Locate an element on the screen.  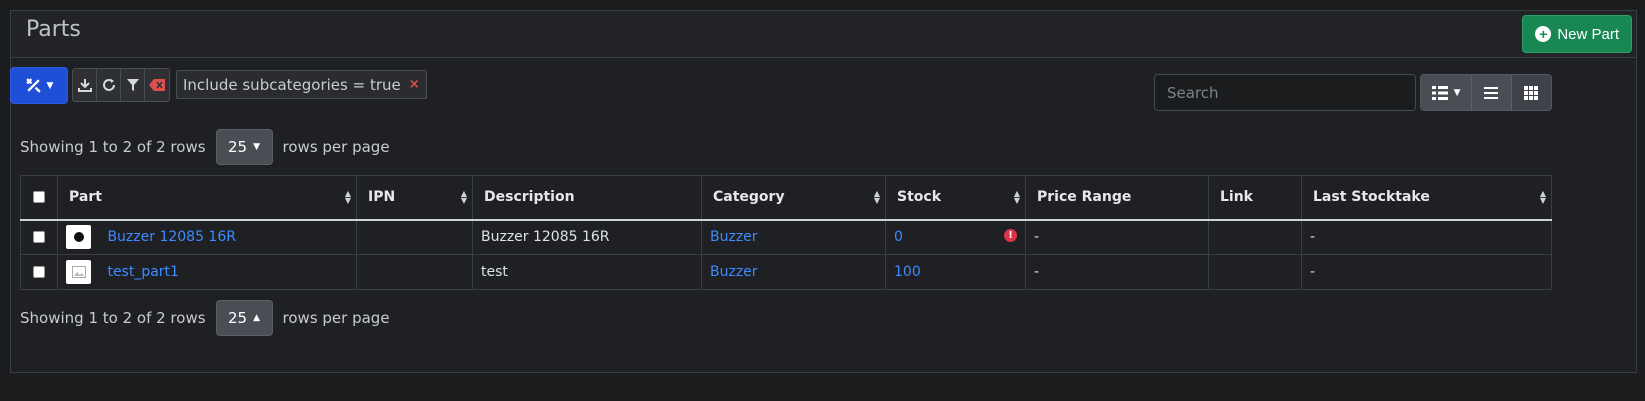
column-header-last-stocktake: Last Stocktake ▲ ▼ is located at coordinates (1426, 198).